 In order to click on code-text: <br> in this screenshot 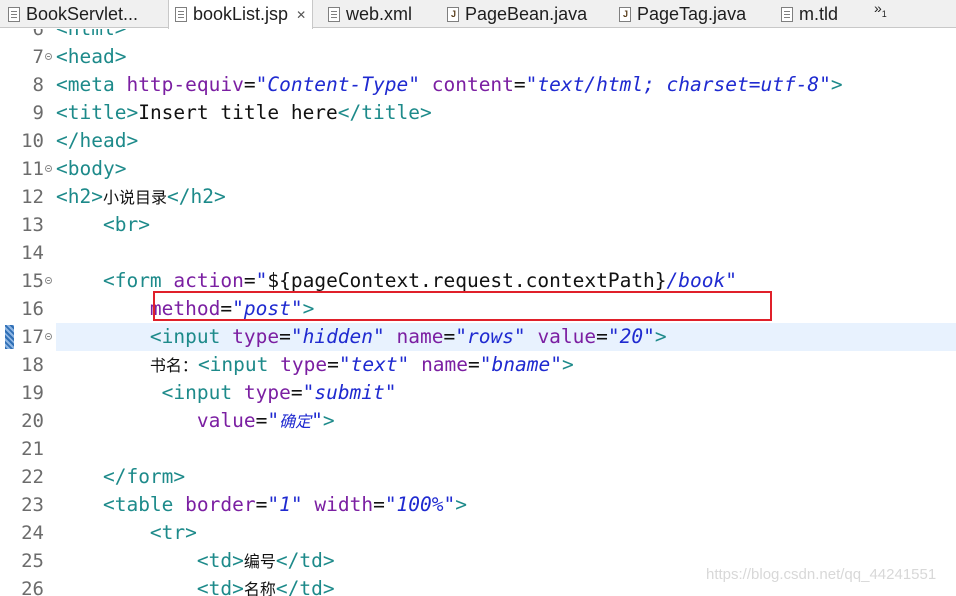, I will do `click(126, 224)`.